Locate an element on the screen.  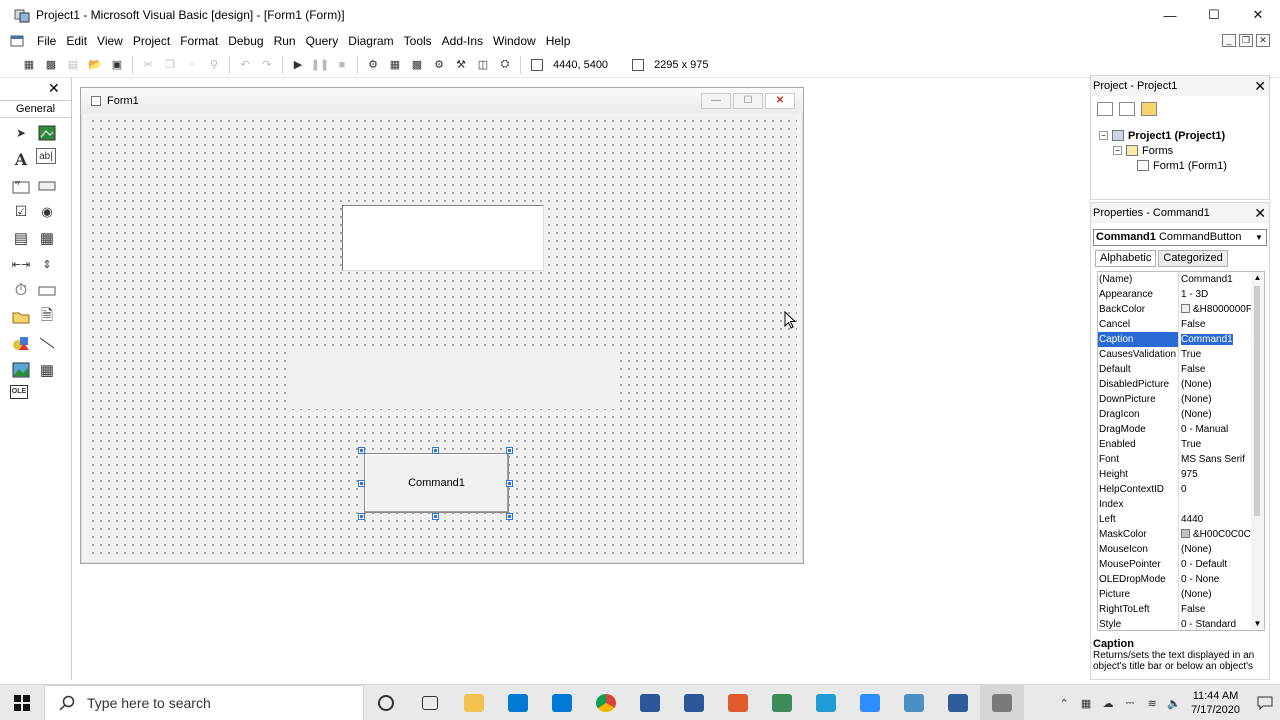
property-row: Picture (None) is located at coordinates (1181, 594).